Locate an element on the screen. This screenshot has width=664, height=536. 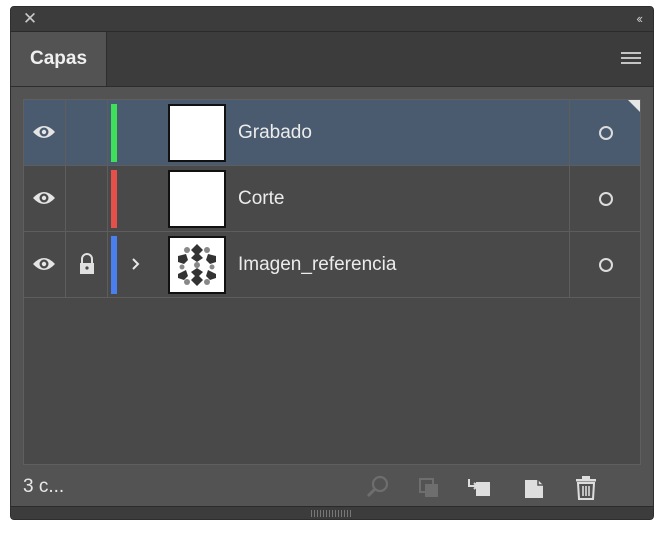
grip-lines-icon is located at coordinates (331, 513).